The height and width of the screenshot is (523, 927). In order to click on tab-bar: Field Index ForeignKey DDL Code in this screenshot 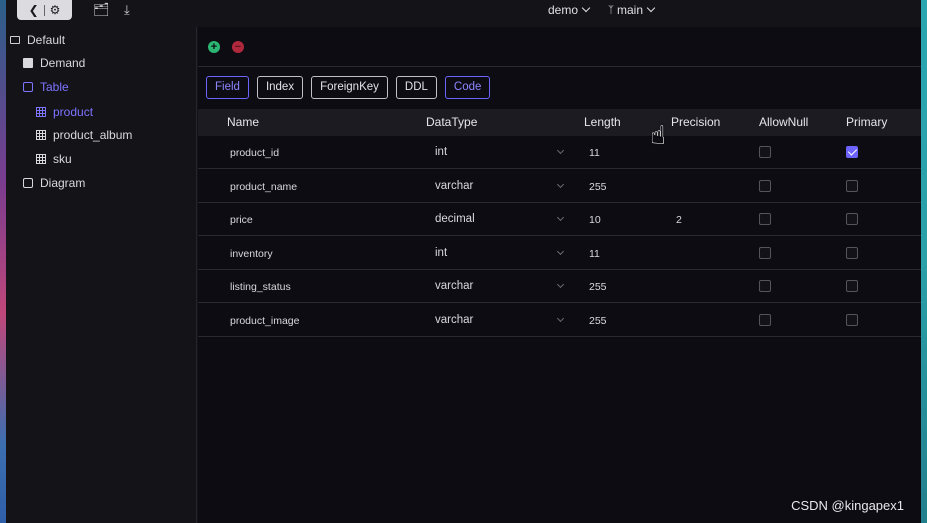, I will do `click(348, 87)`.